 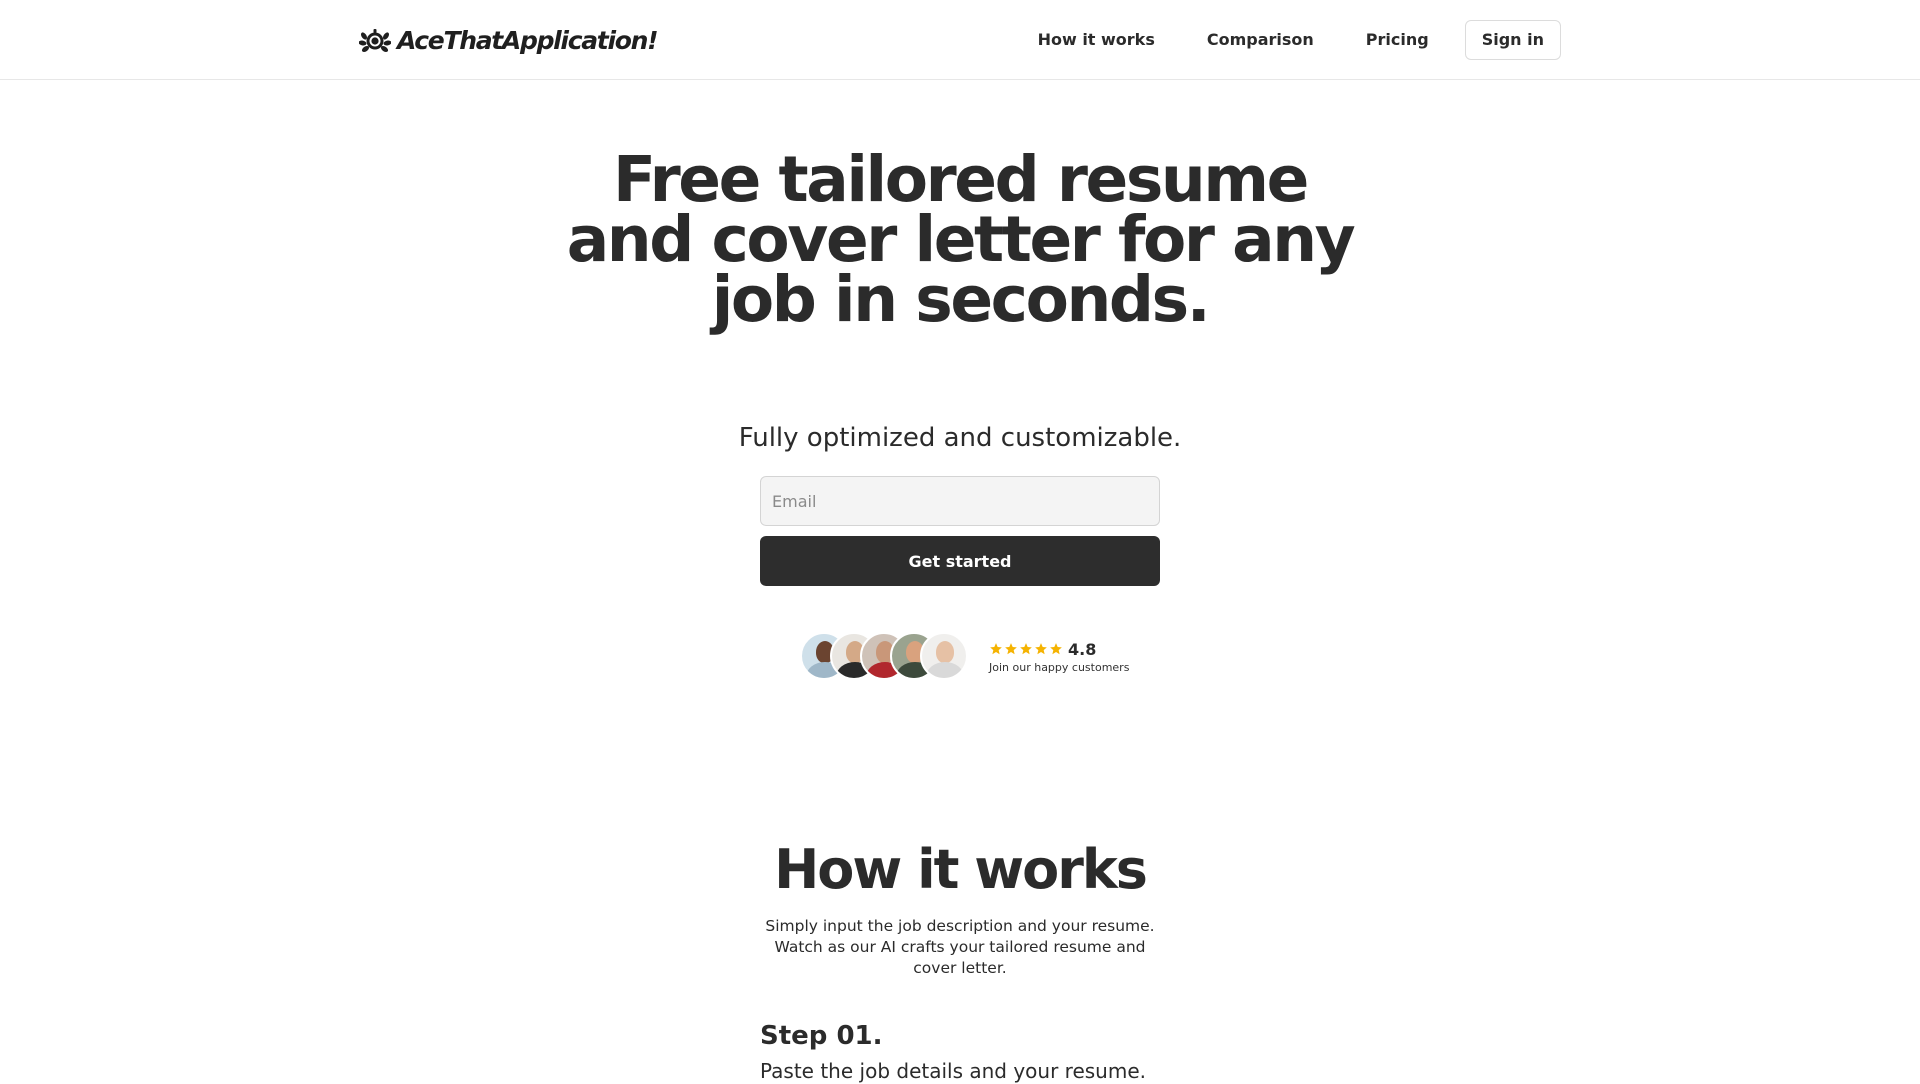 I want to click on brand-logo-link: AceThatApplication!, so click(x=509, y=40).